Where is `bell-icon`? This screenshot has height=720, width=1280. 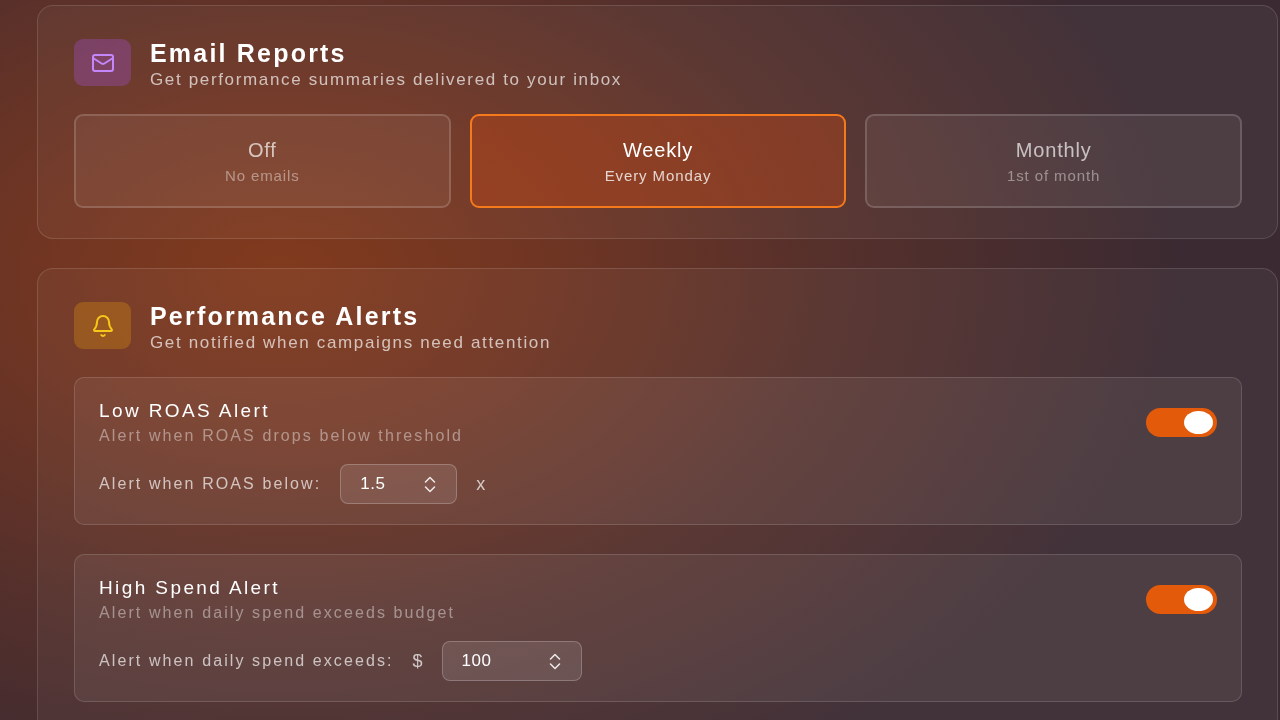 bell-icon is located at coordinates (102, 325).